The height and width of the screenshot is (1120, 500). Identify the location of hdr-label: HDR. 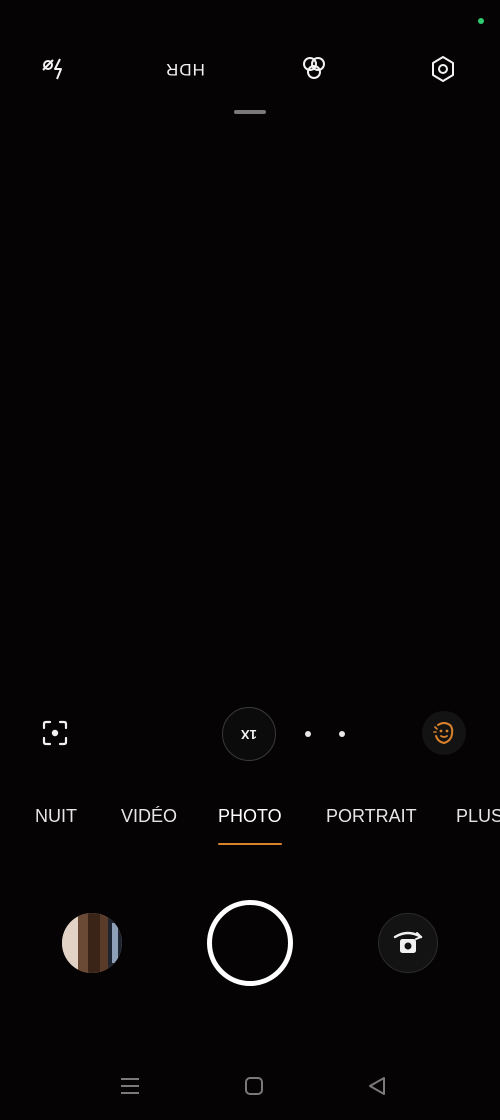
(185, 69).